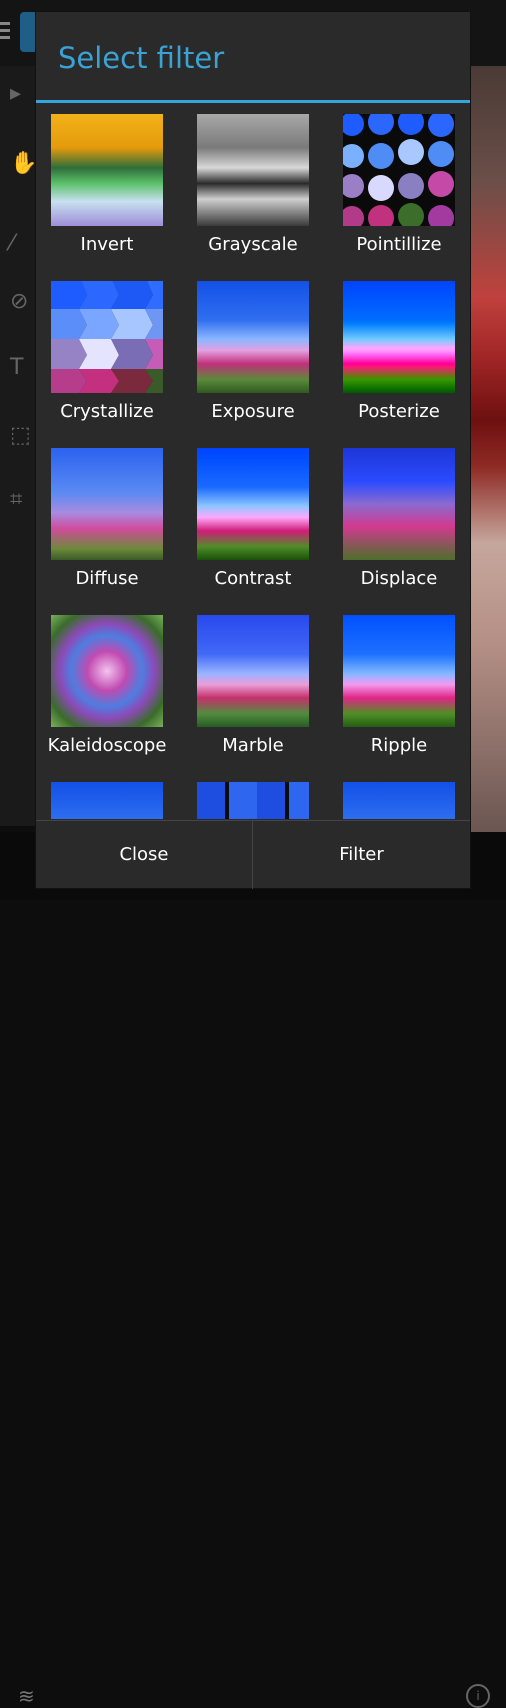 This screenshot has height=1708, width=506. I want to click on select-arrow-icon: ▸, so click(16, 93).